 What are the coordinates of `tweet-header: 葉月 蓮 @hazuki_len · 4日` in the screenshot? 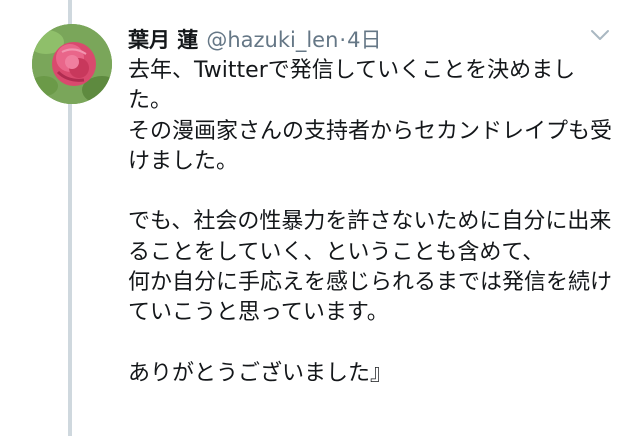 It's located at (254, 38).